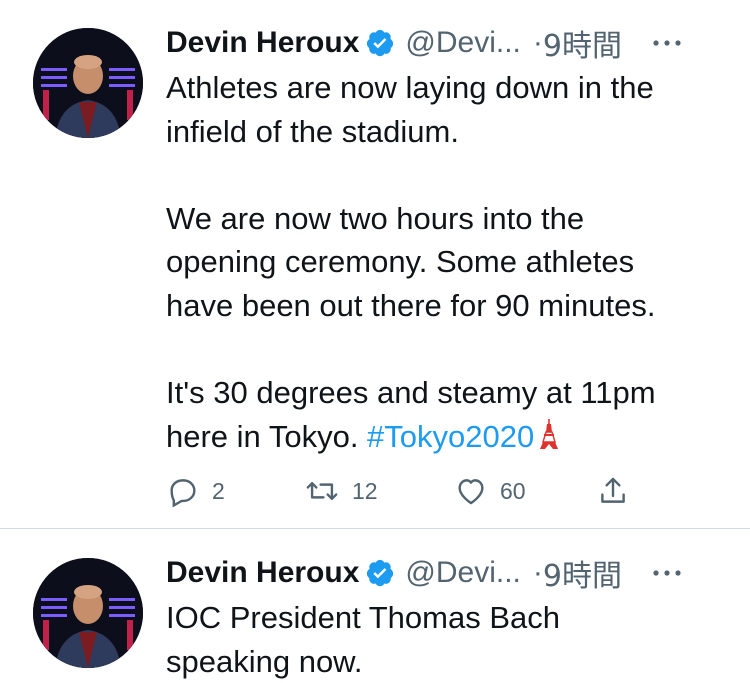 The height and width of the screenshot is (683, 750). I want to click on tweet-line: We are now two hours into the, so click(375, 218).